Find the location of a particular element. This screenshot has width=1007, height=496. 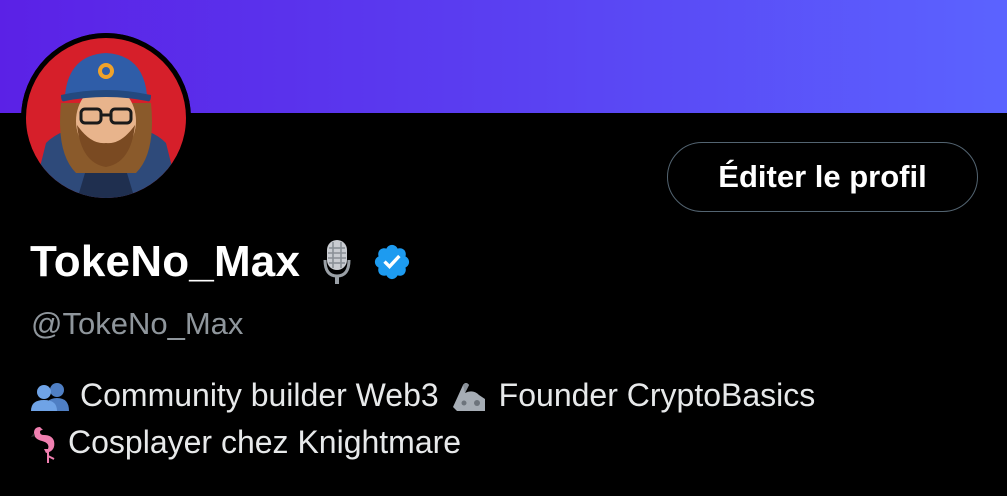

bio-line-2: Cosplayer chez Knightmare is located at coordinates (422, 442).